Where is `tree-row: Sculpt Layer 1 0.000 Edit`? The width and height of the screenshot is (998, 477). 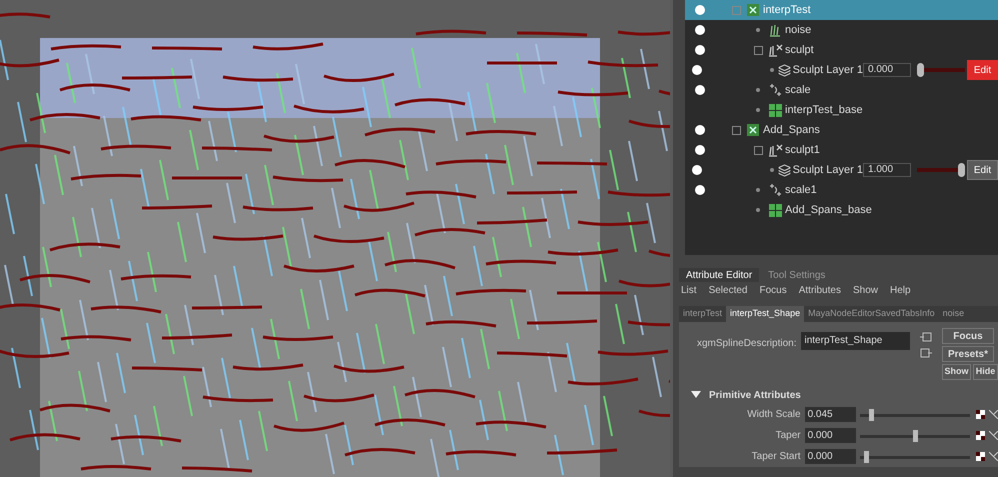 tree-row: Sculpt Layer 1 0.000 Edit is located at coordinates (841, 70).